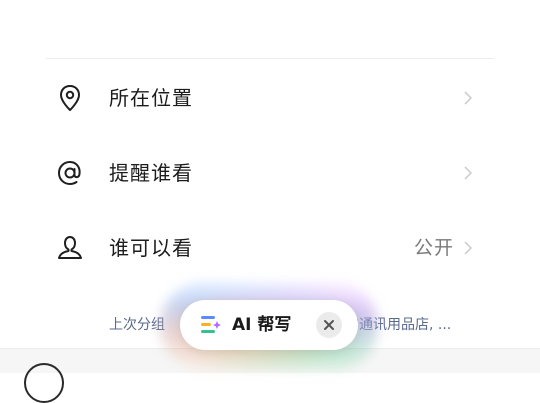 This screenshot has height=403, width=540. Describe the element at coordinates (44, 383) in the screenshot. I see `emoji-icon` at that location.